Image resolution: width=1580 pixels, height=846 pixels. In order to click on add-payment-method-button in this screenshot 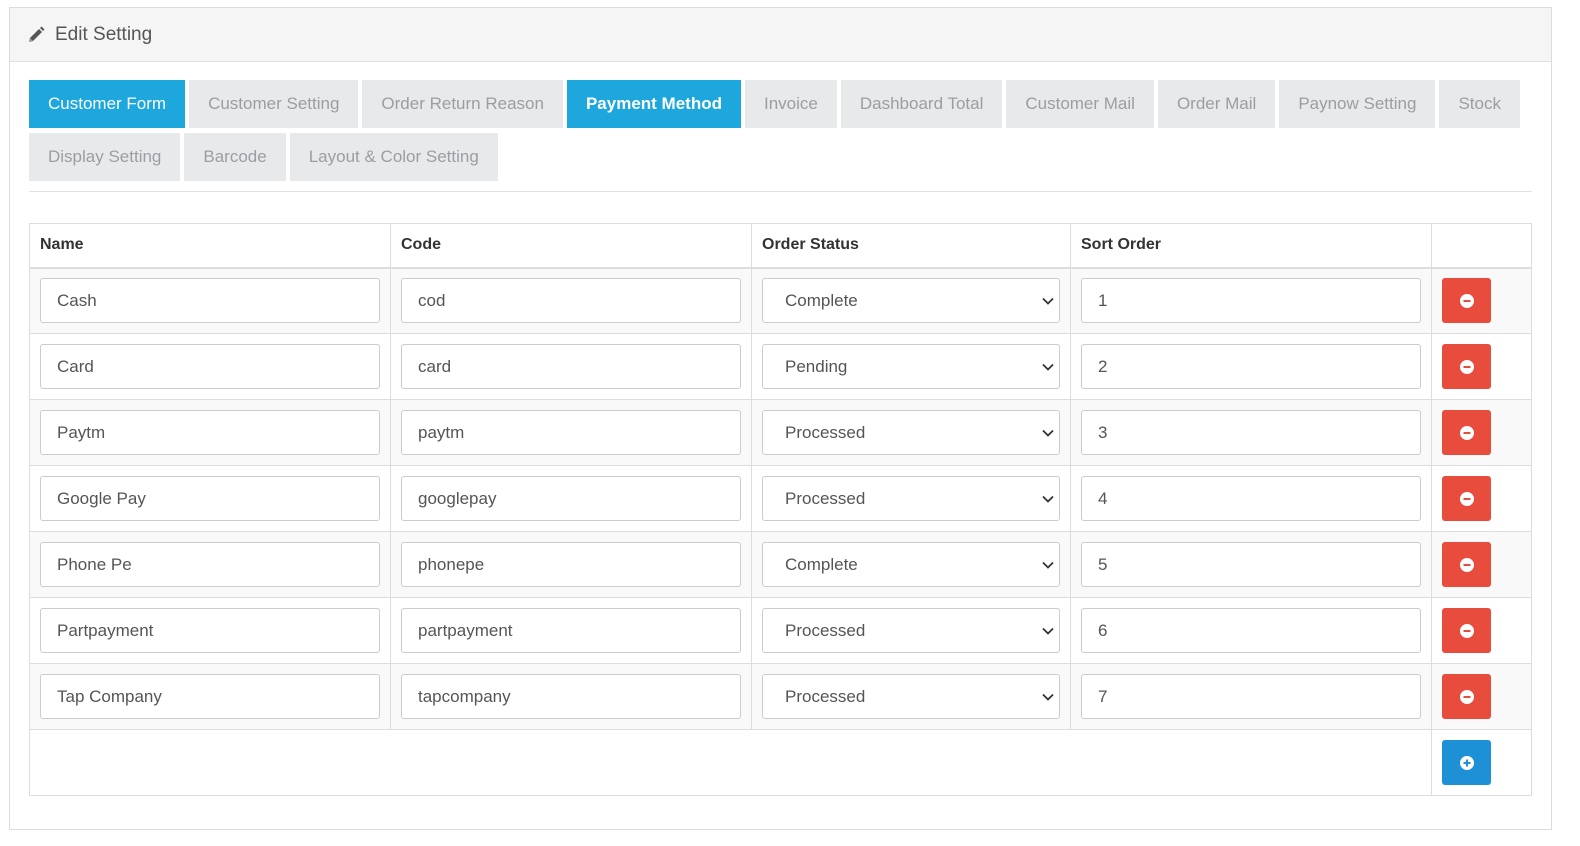, I will do `click(1466, 762)`.